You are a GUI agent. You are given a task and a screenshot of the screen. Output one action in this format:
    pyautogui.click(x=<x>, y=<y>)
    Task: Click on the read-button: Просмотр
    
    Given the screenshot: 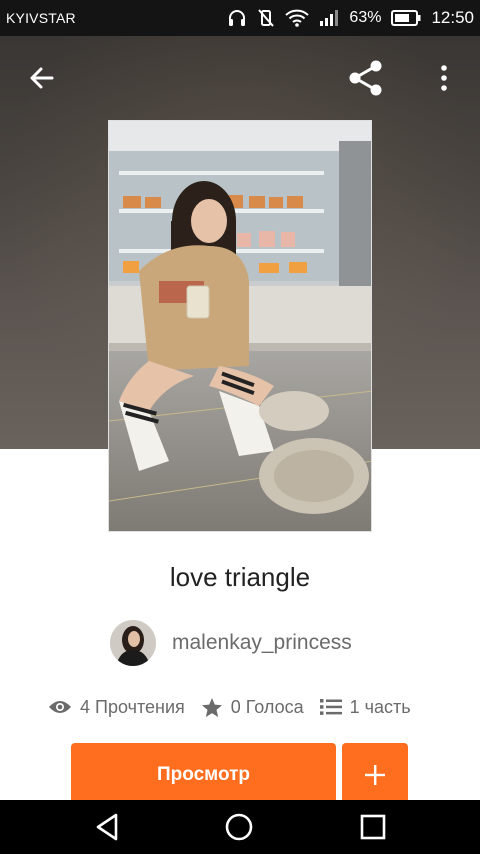 What is the action you would take?
    pyautogui.click(x=203, y=775)
    